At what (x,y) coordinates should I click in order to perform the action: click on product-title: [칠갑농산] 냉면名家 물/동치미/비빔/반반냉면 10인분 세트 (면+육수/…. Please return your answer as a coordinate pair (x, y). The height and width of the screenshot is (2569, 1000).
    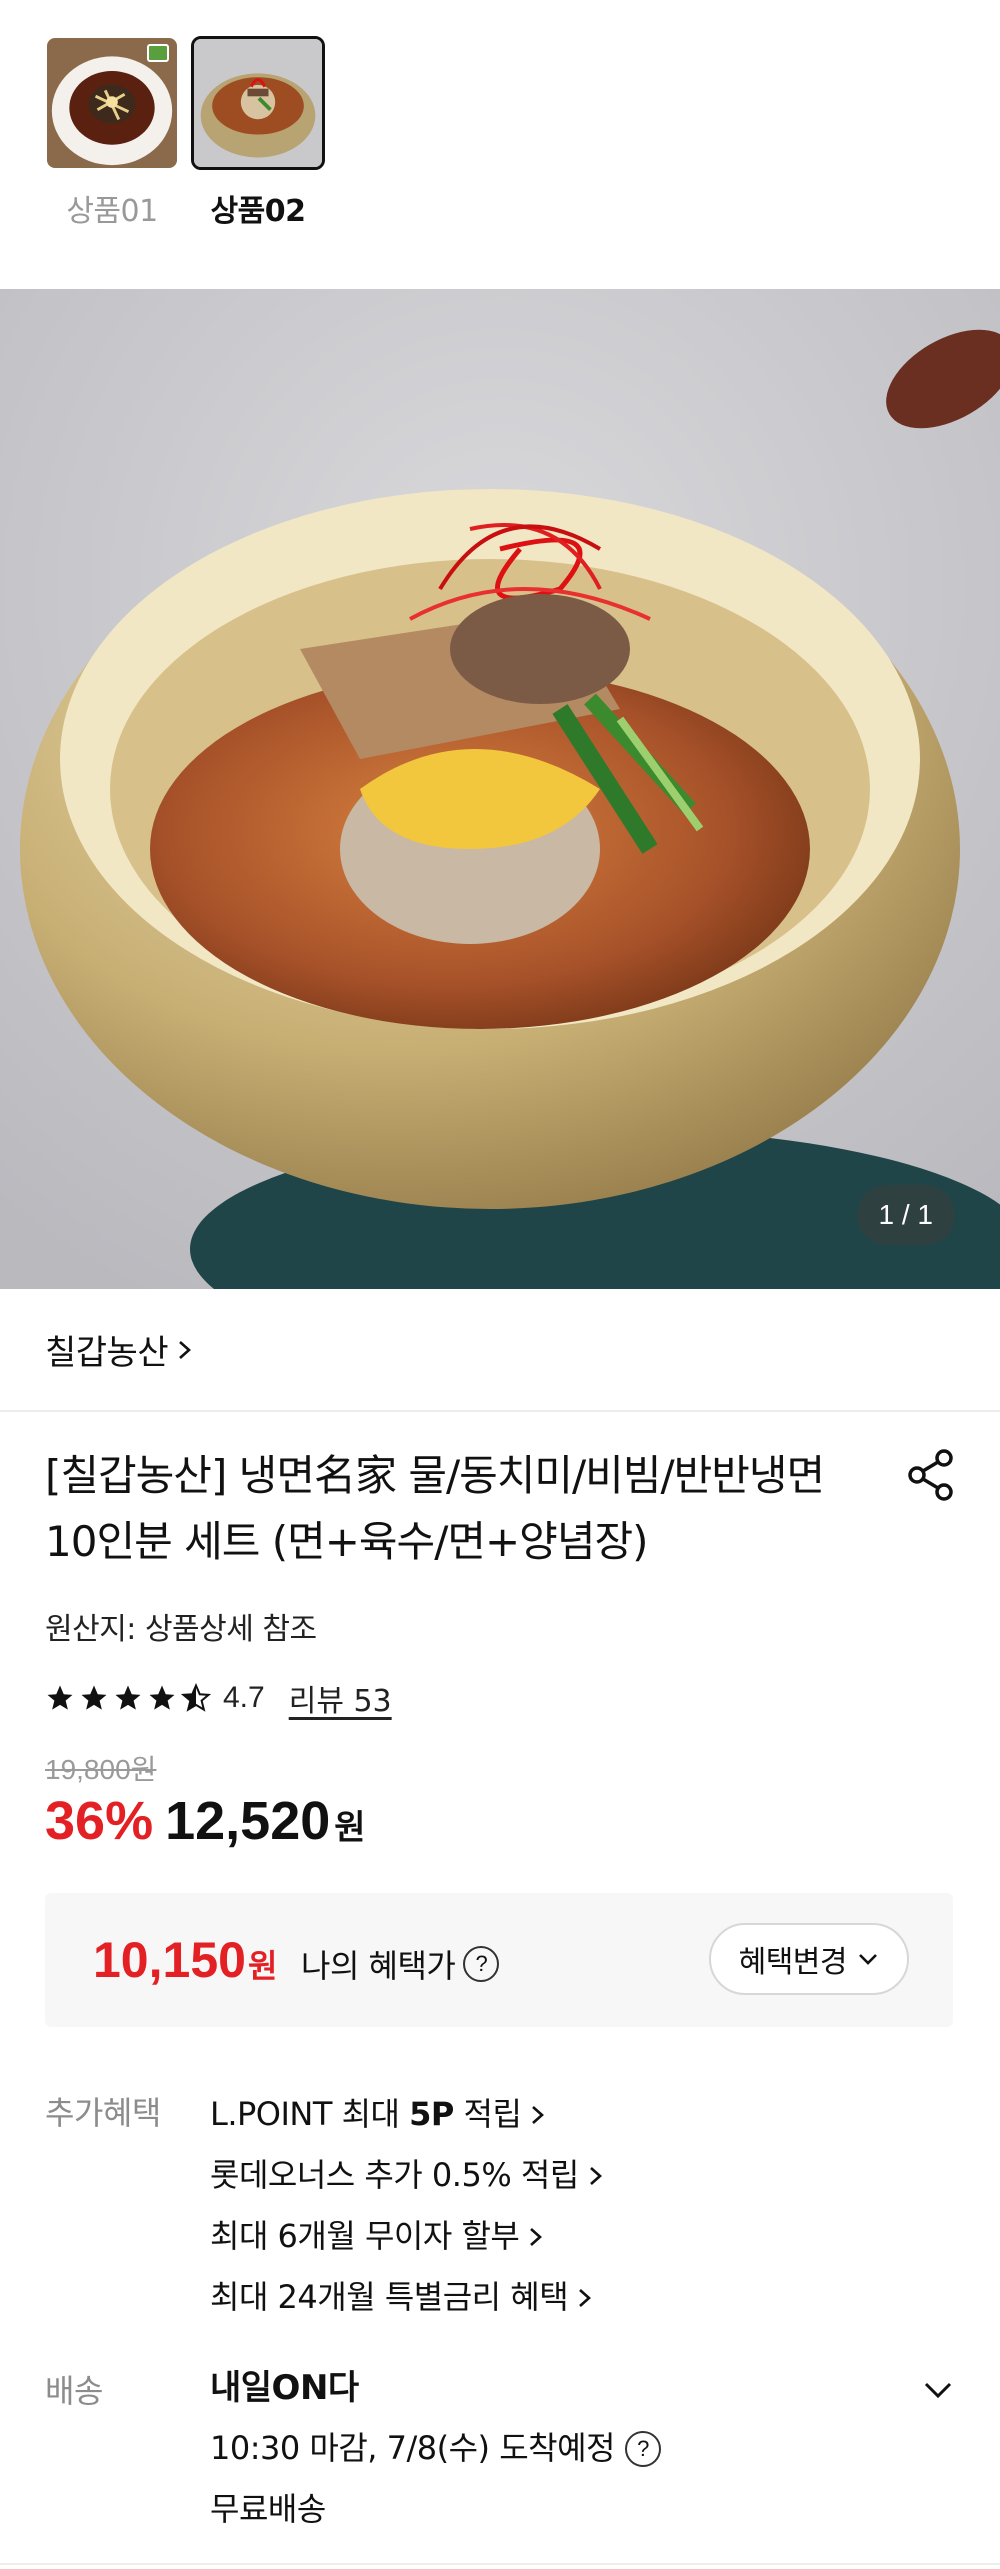
    Looking at the image, I should click on (435, 1508).